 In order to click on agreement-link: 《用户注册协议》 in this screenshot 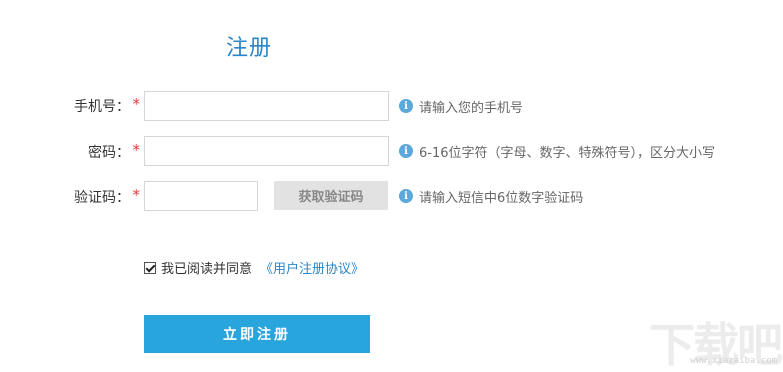, I will do `click(312, 267)`.